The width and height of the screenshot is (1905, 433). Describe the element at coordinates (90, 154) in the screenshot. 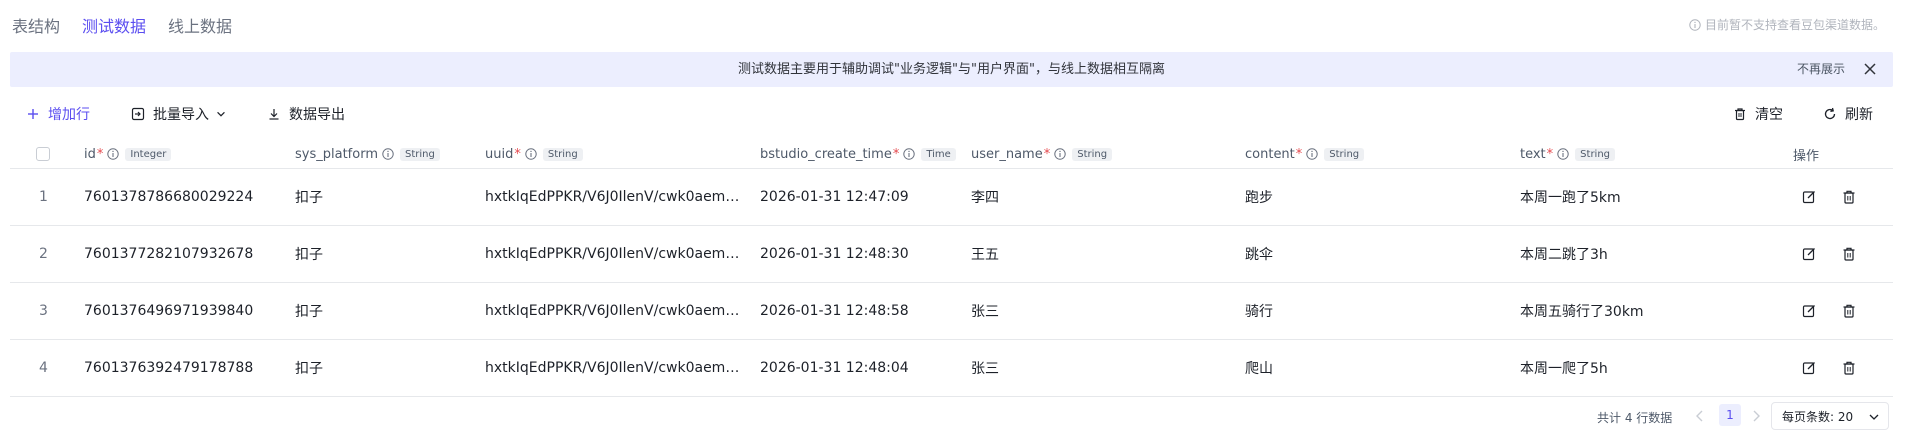

I see `column-name: id` at that location.